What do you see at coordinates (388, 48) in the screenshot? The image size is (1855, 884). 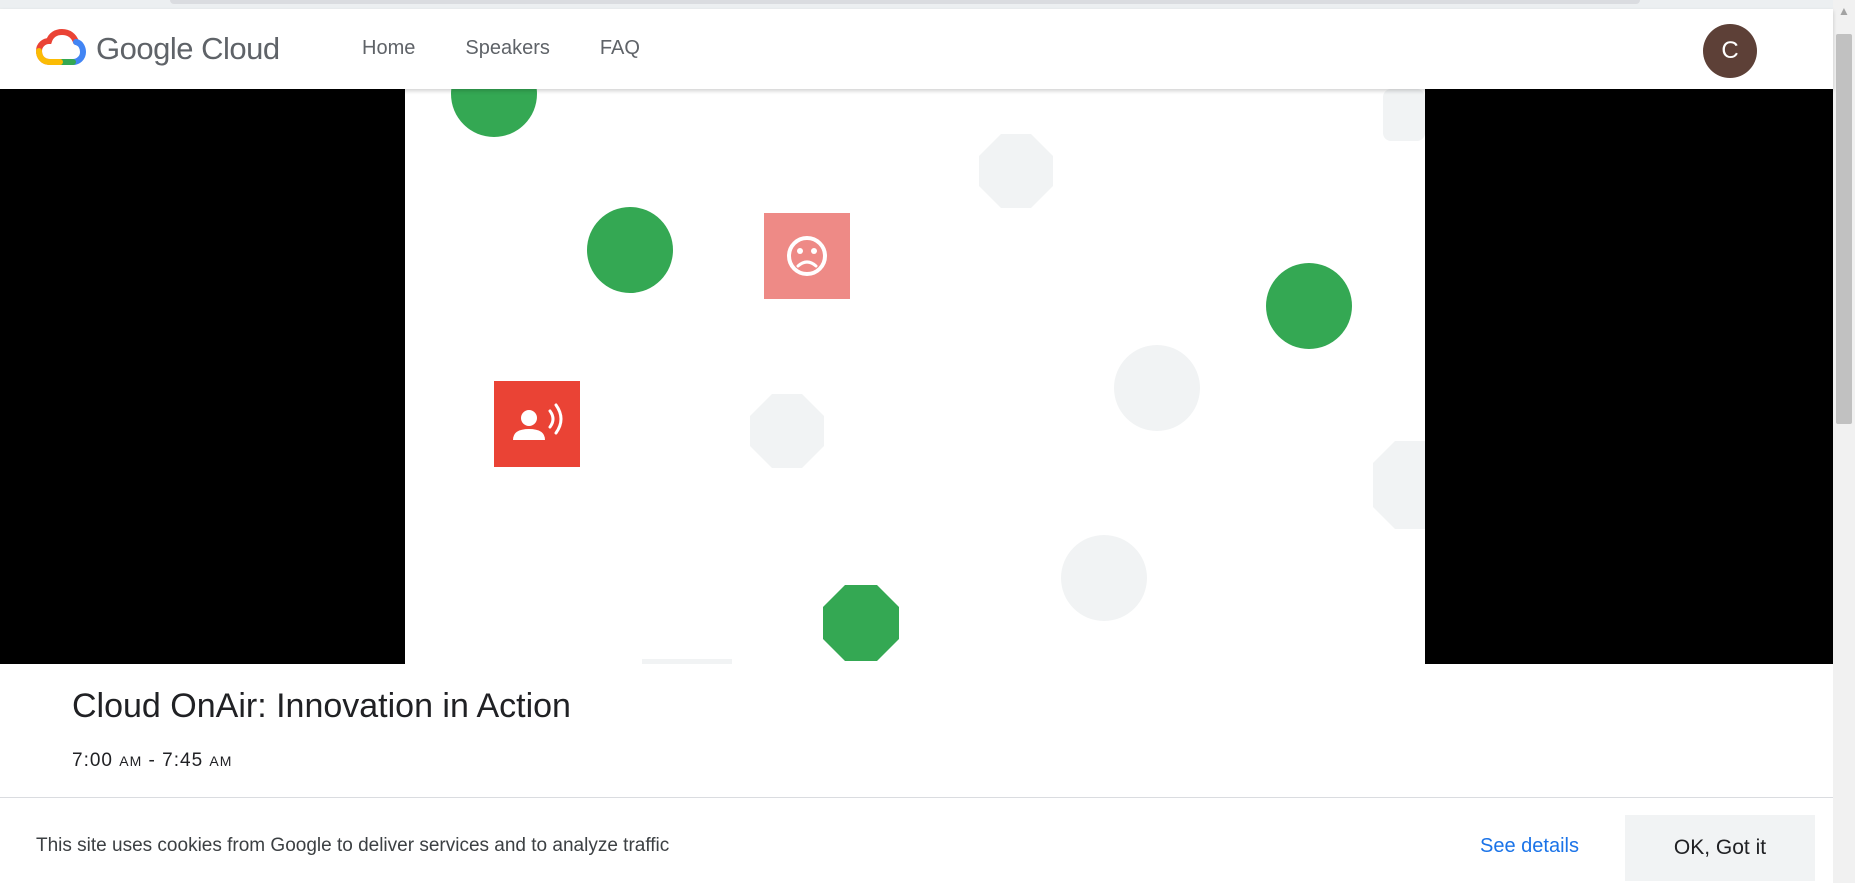 I see `nav-home: Home` at bounding box center [388, 48].